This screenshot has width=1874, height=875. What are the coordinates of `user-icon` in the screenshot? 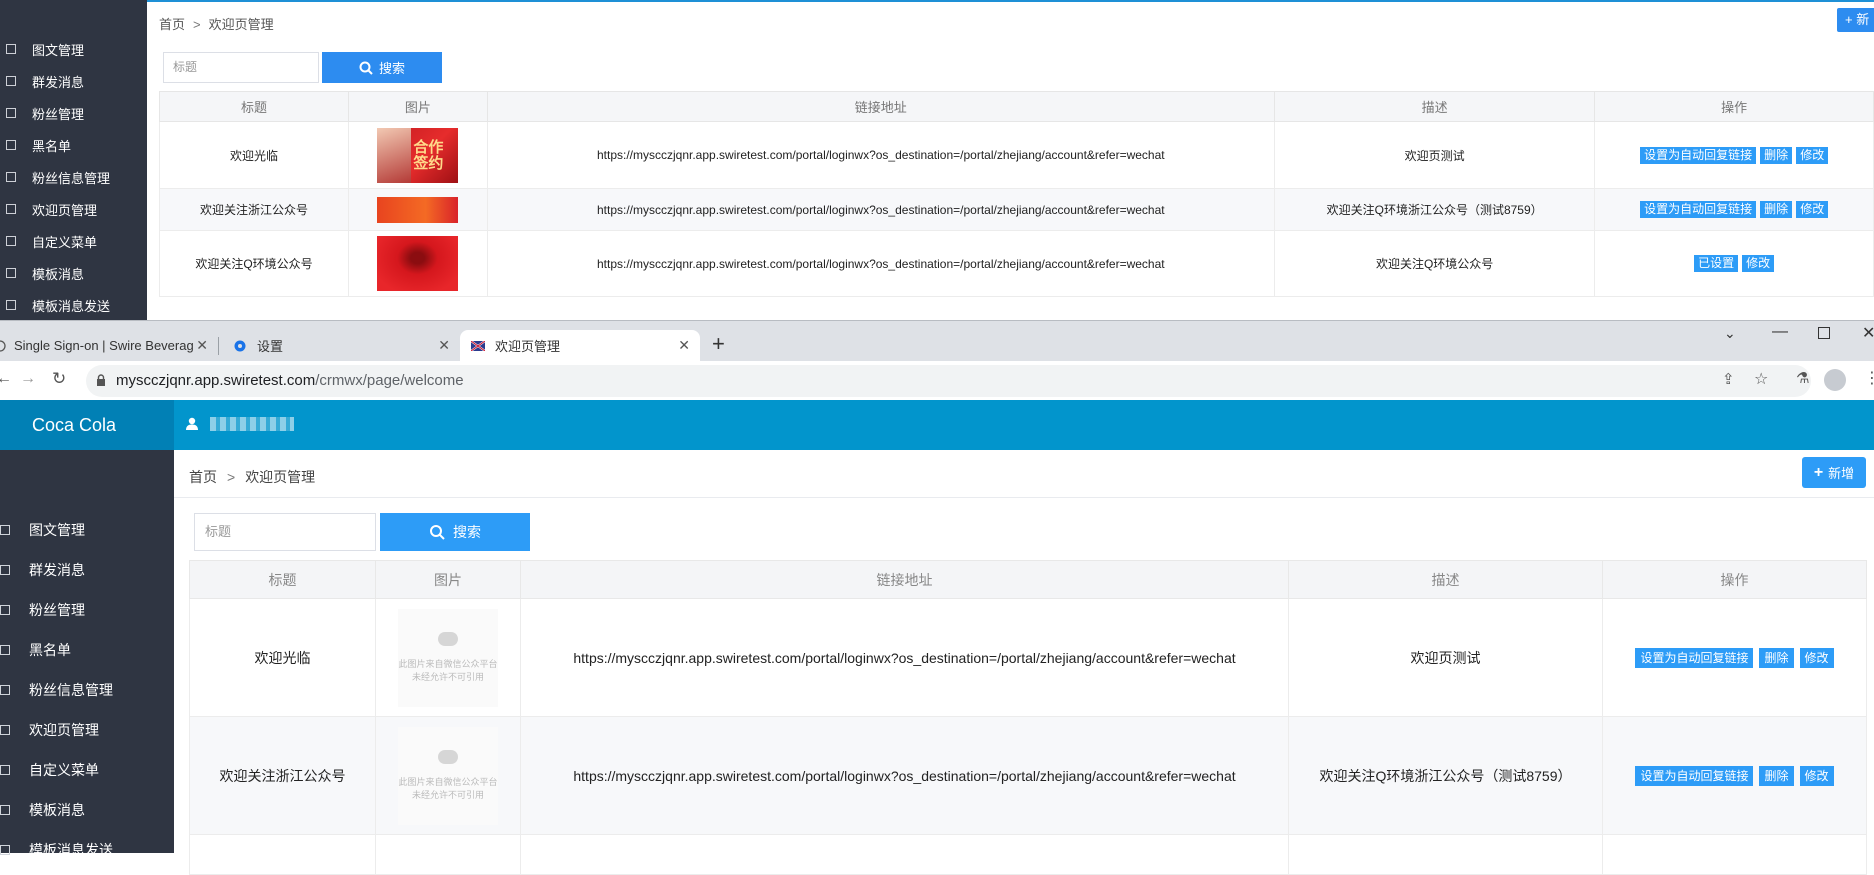 It's located at (192, 423).